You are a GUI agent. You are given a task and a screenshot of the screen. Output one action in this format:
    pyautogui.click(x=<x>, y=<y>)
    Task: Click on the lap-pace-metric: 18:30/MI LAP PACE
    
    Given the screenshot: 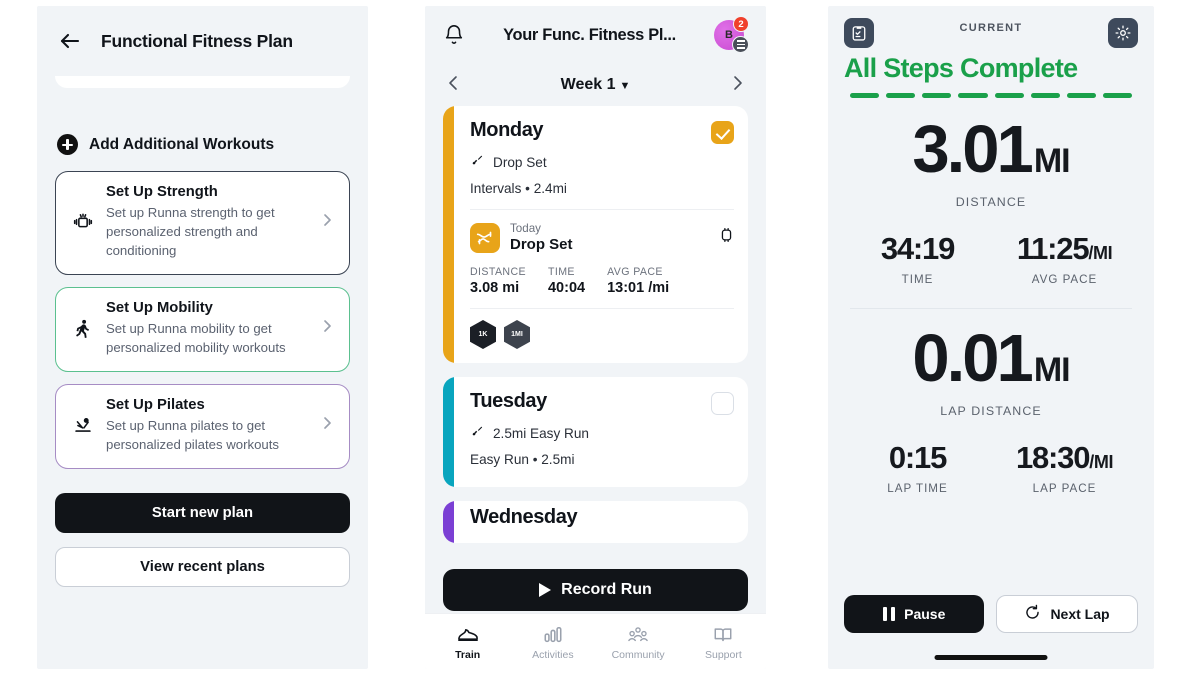 What is the action you would take?
    pyautogui.click(x=1064, y=467)
    